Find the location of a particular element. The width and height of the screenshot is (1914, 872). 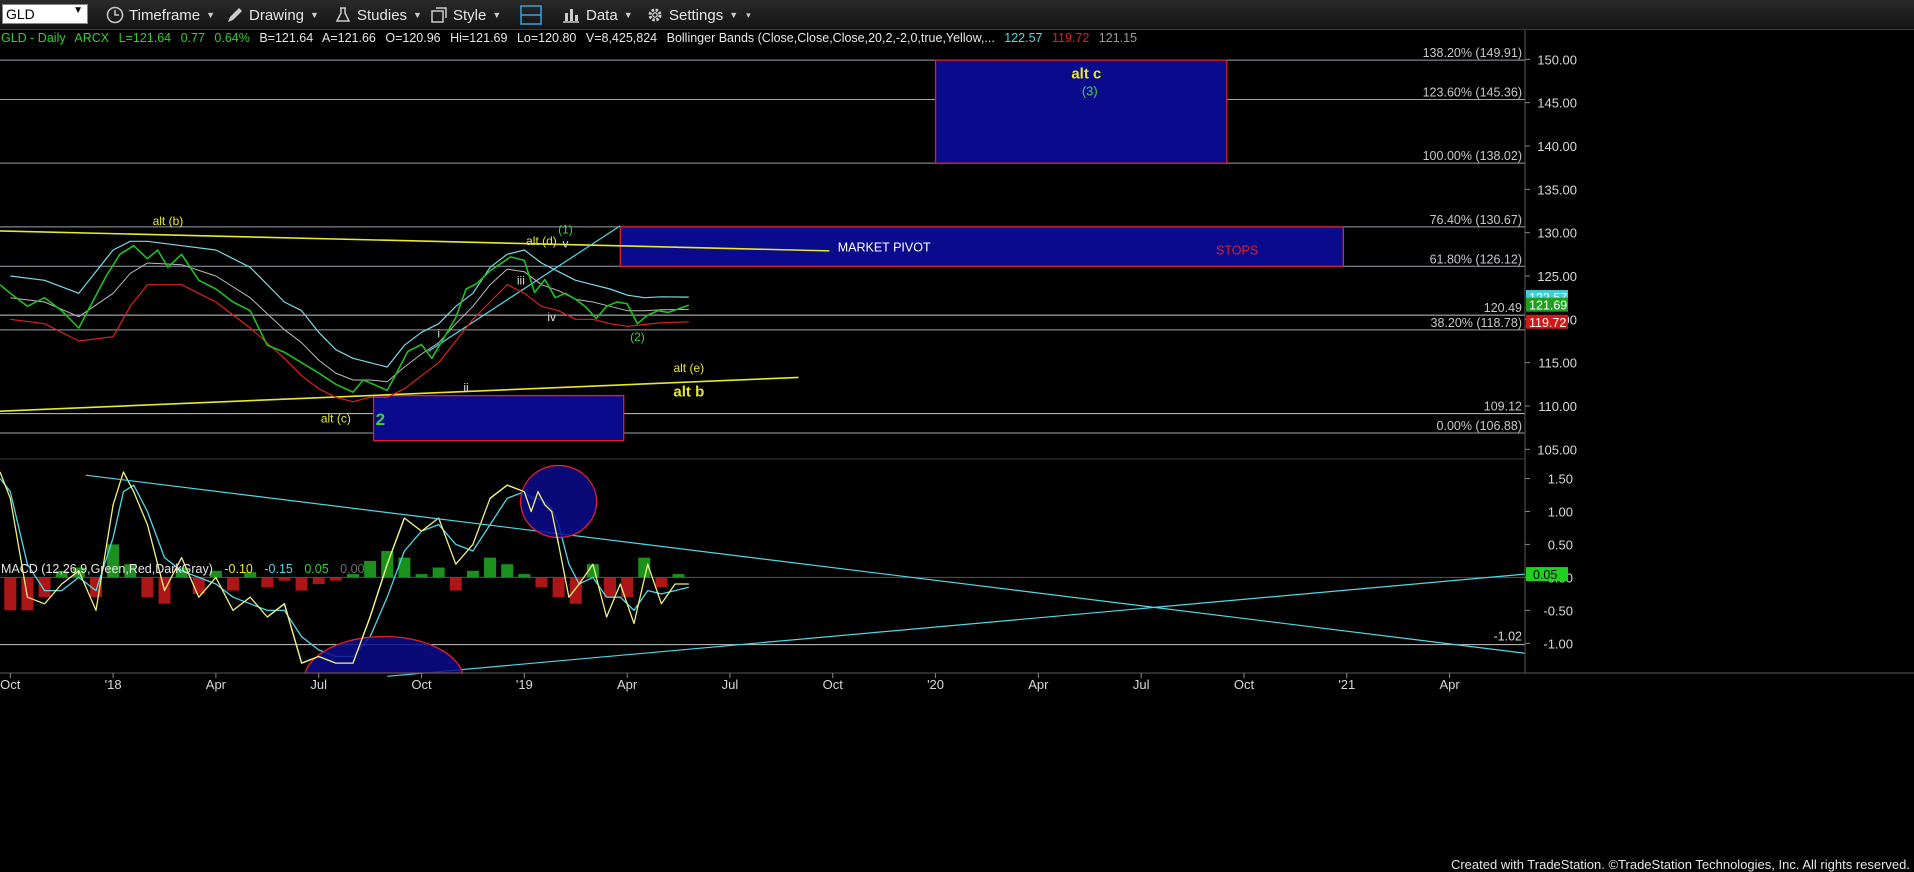

time-tick-label: '19 is located at coordinates (524, 684).